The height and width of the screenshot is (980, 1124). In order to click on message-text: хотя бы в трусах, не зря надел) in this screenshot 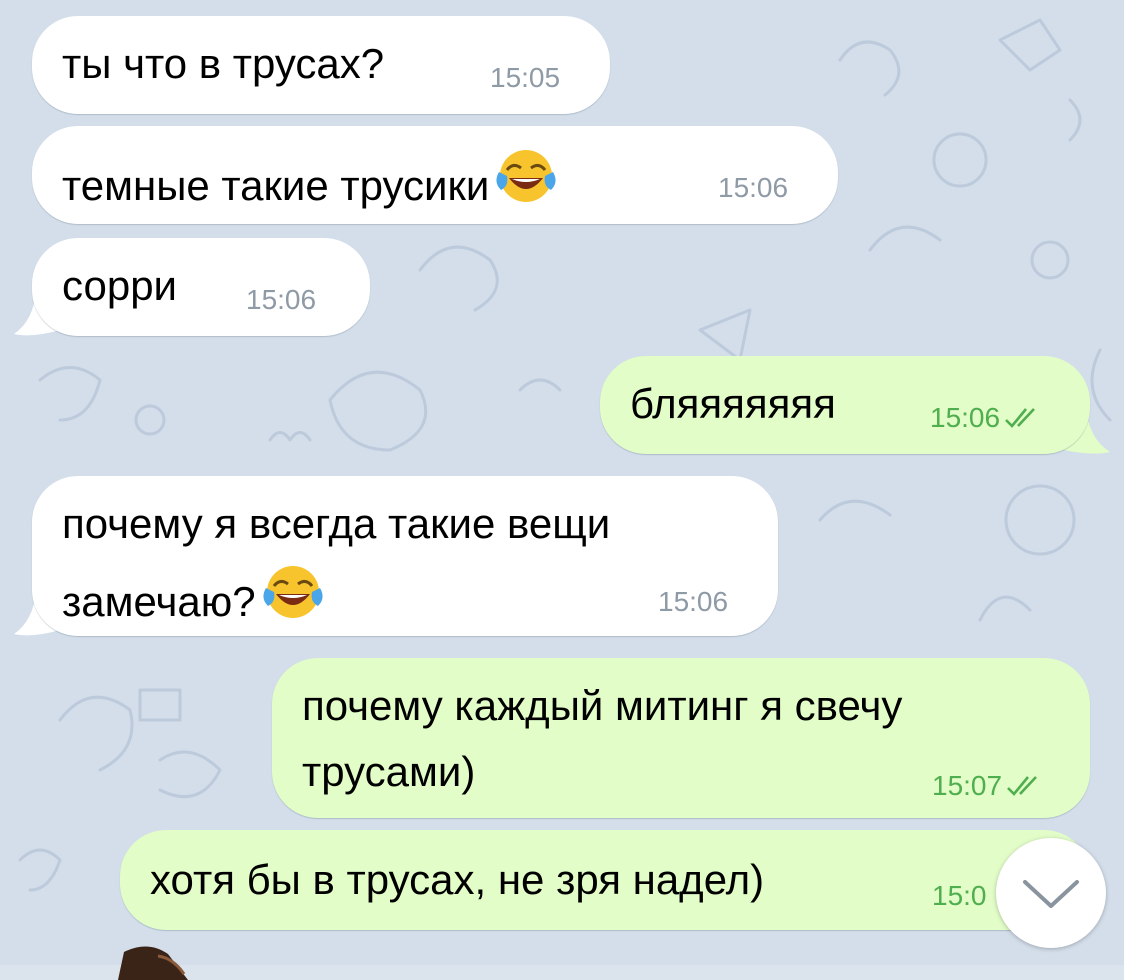, I will do `click(457, 879)`.